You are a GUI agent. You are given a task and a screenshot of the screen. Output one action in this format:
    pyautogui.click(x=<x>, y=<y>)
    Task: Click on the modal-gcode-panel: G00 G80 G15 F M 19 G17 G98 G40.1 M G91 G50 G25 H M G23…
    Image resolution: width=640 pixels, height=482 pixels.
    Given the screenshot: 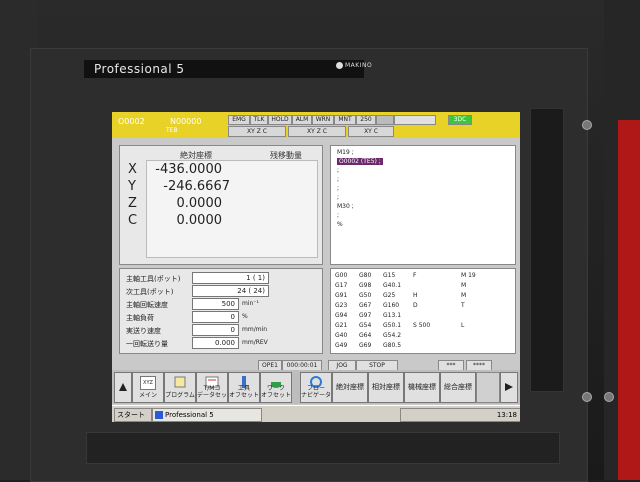 What is the action you would take?
    pyautogui.click(x=423, y=311)
    